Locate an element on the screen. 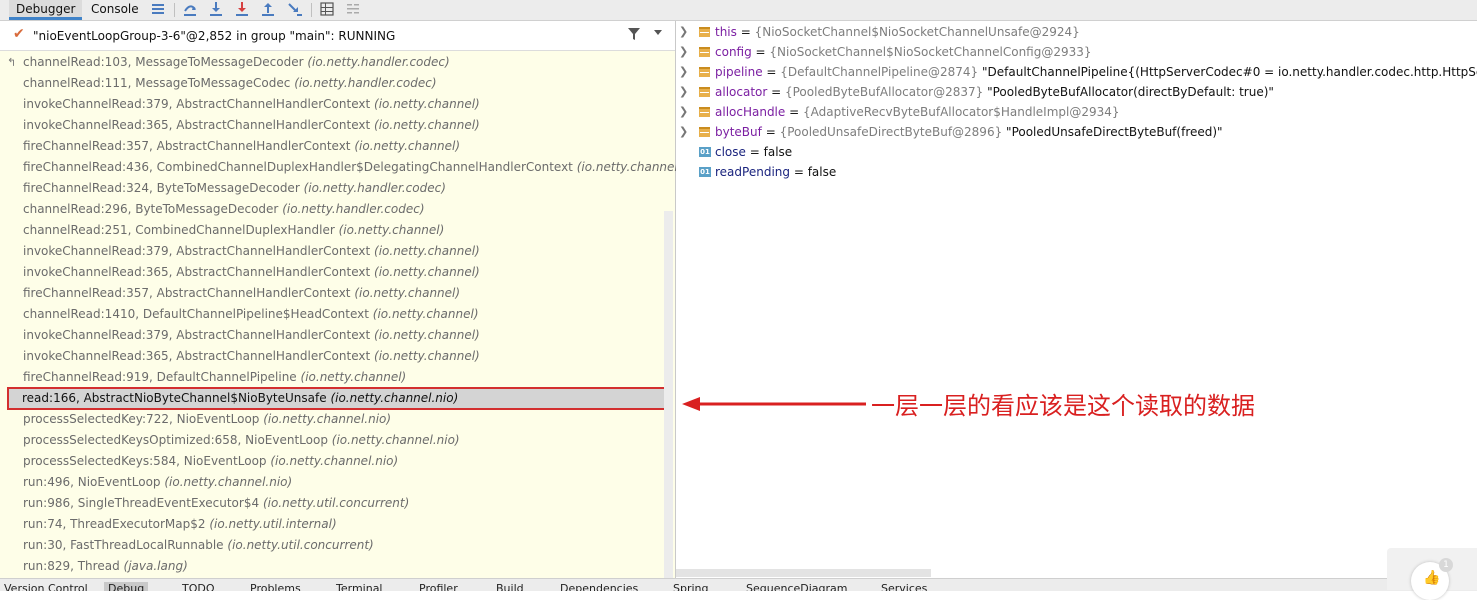 The image size is (1477, 600). variable-text: close = false is located at coordinates (754, 152).